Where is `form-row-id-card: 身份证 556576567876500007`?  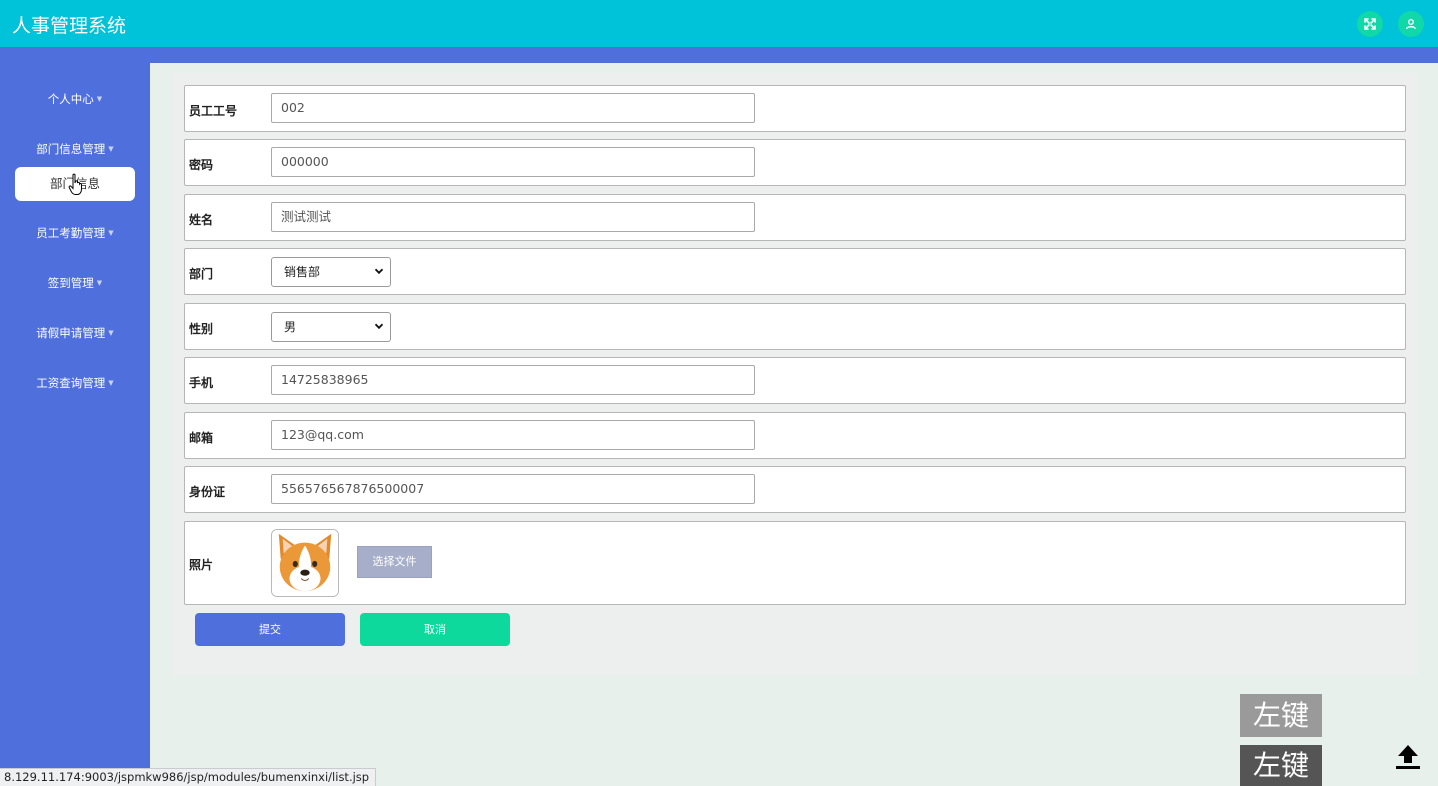 form-row-id-card: 身份证 556576567876500007 is located at coordinates (795, 489).